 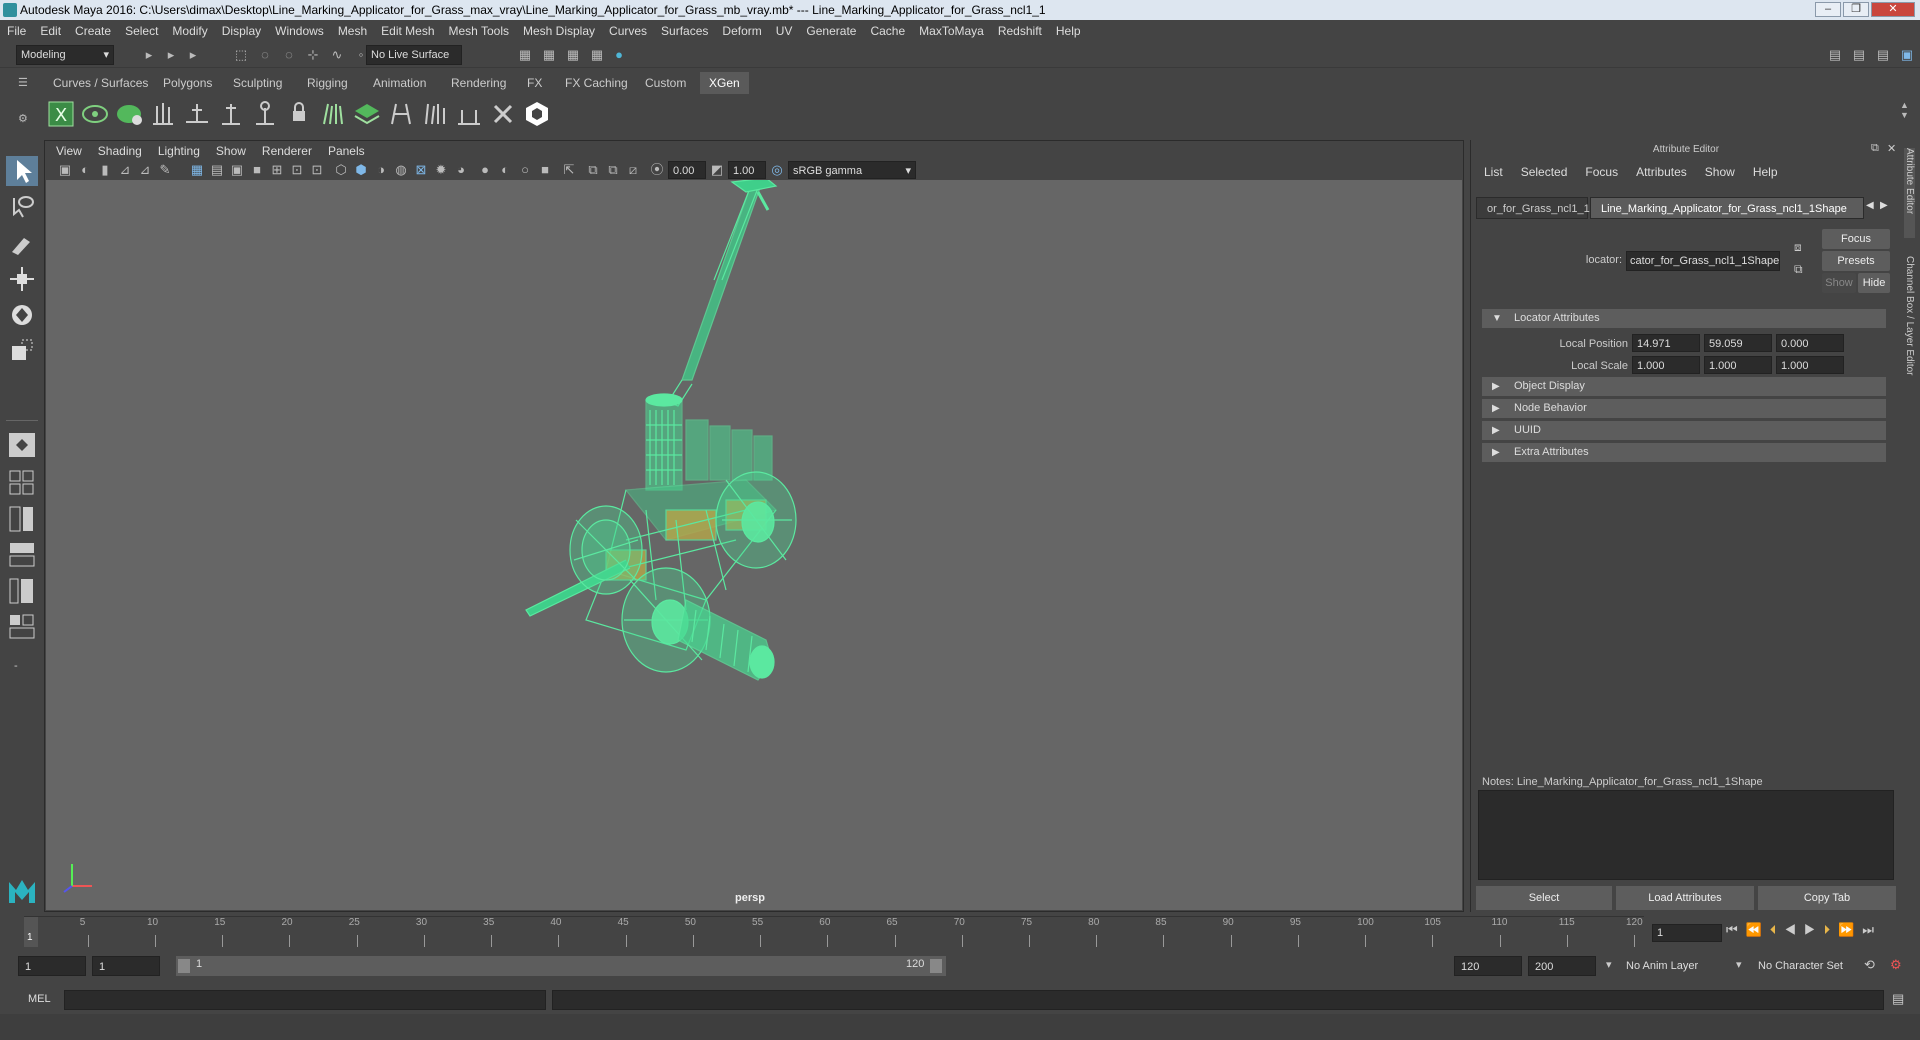 I want to click on ae-menu-list: List, so click(x=1493, y=172).